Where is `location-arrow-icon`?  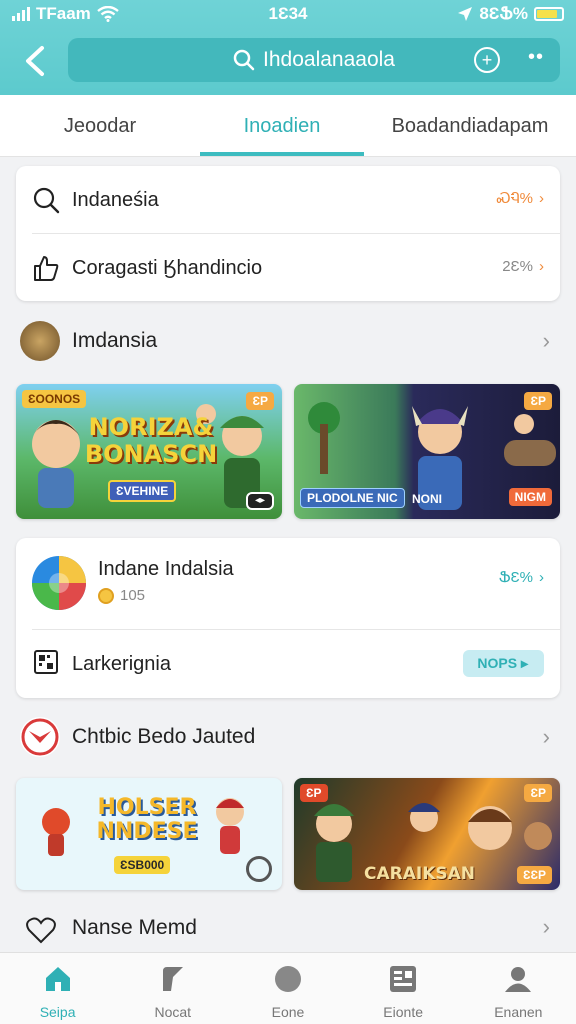 location-arrow-icon is located at coordinates (465, 14).